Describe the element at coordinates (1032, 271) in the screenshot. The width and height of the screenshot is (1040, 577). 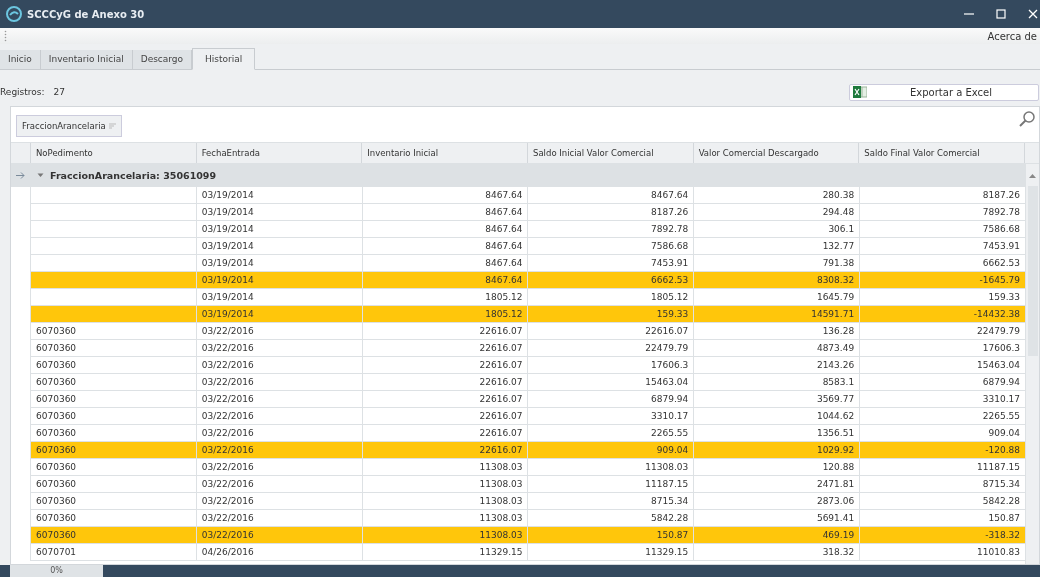
I see `scroll-thumb` at that location.